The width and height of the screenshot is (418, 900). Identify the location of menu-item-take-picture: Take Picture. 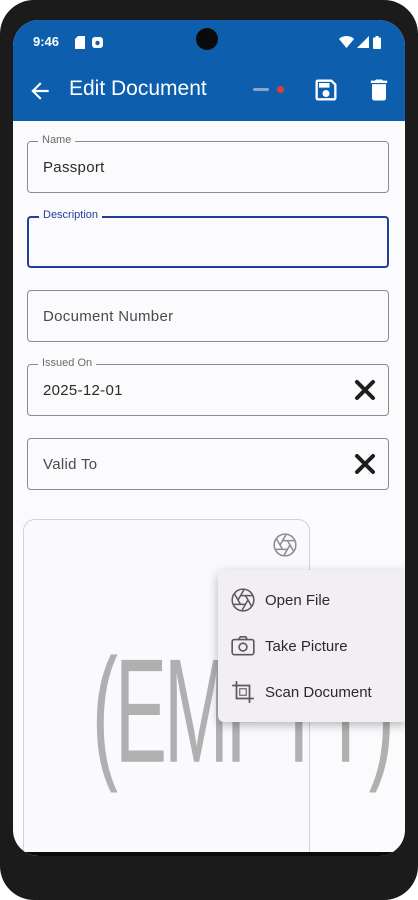
(311, 646).